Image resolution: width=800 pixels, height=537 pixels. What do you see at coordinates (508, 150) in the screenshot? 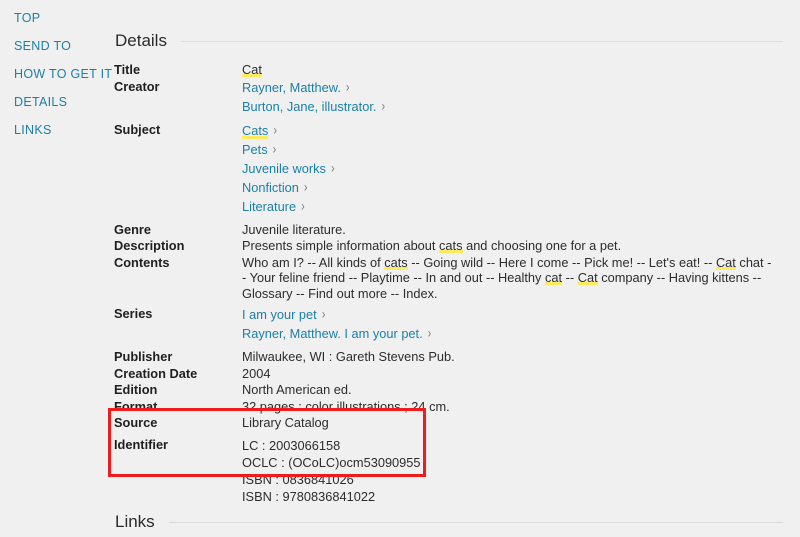
I see `list-item: Pets ›` at bounding box center [508, 150].